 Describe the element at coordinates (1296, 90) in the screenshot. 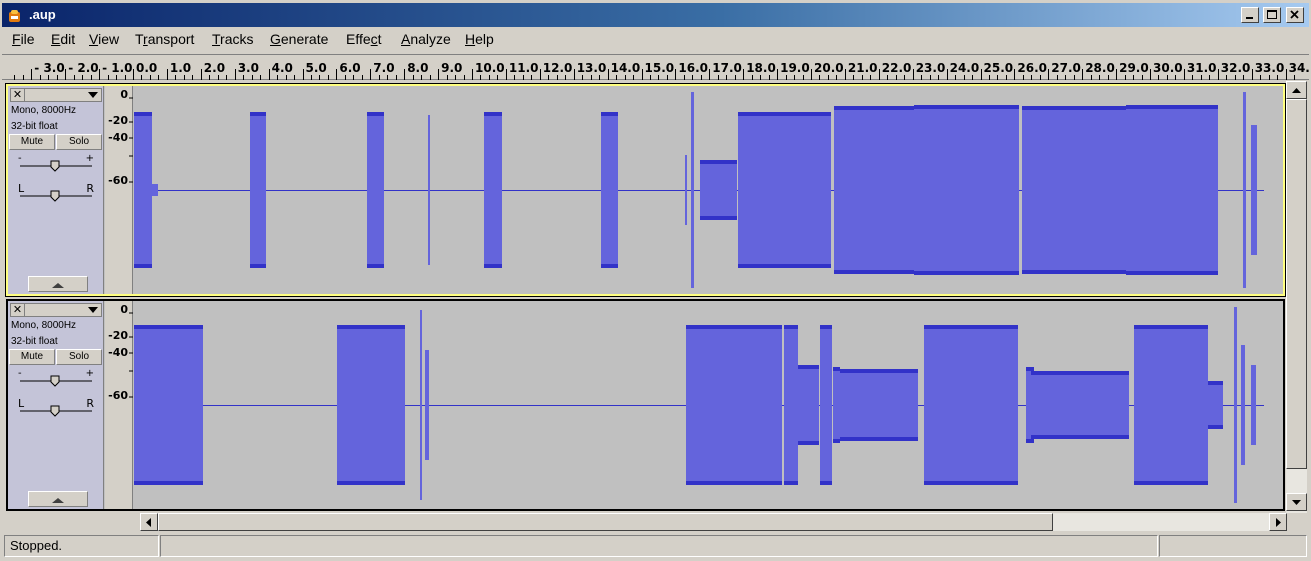

I see `scroll-up-button` at that location.